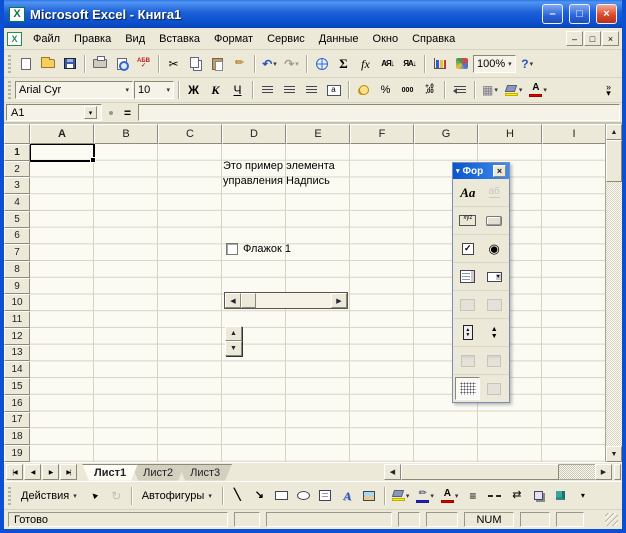  I want to click on row-header-19: 19, so click(17, 453).